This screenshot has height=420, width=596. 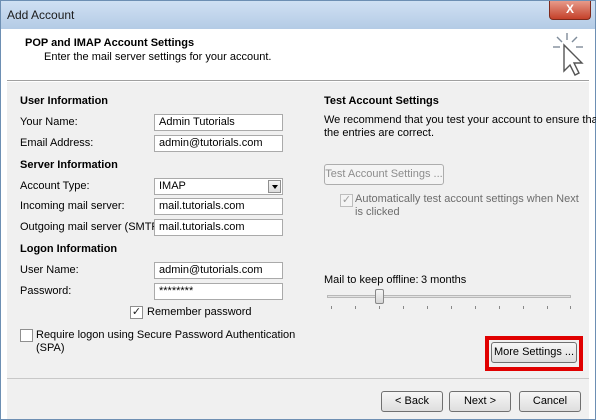 What do you see at coordinates (41, 15) in the screenshot?
I see `window-title: Add Account` at bounding box center [41, 15].